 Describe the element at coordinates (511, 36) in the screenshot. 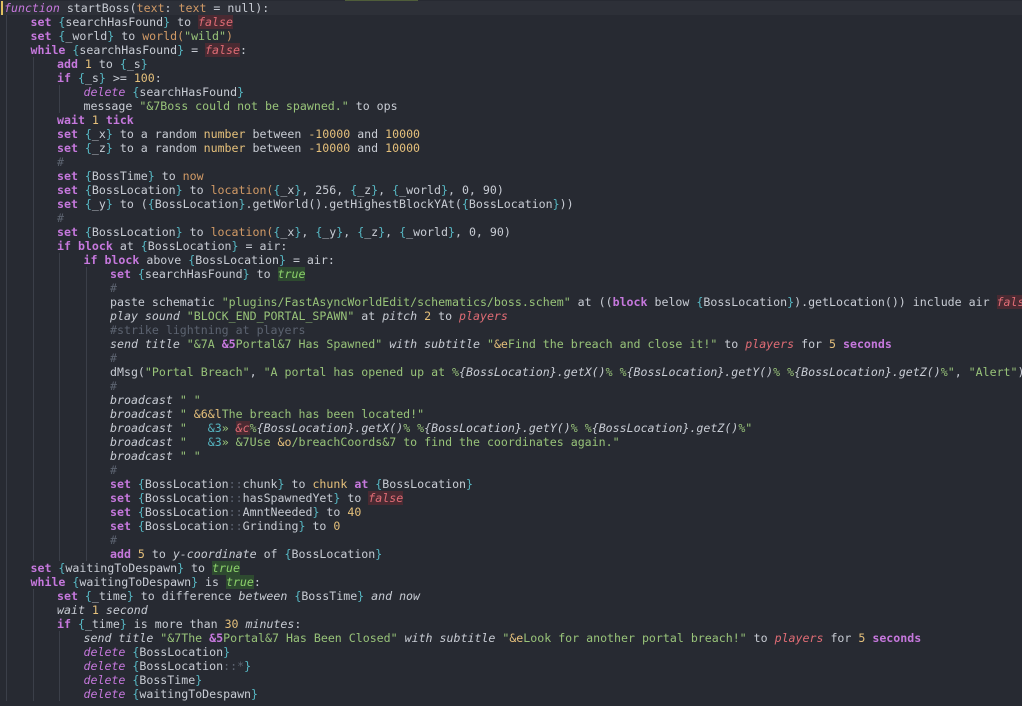

I see `code-line: set {_world} to world("wild")` at that location.